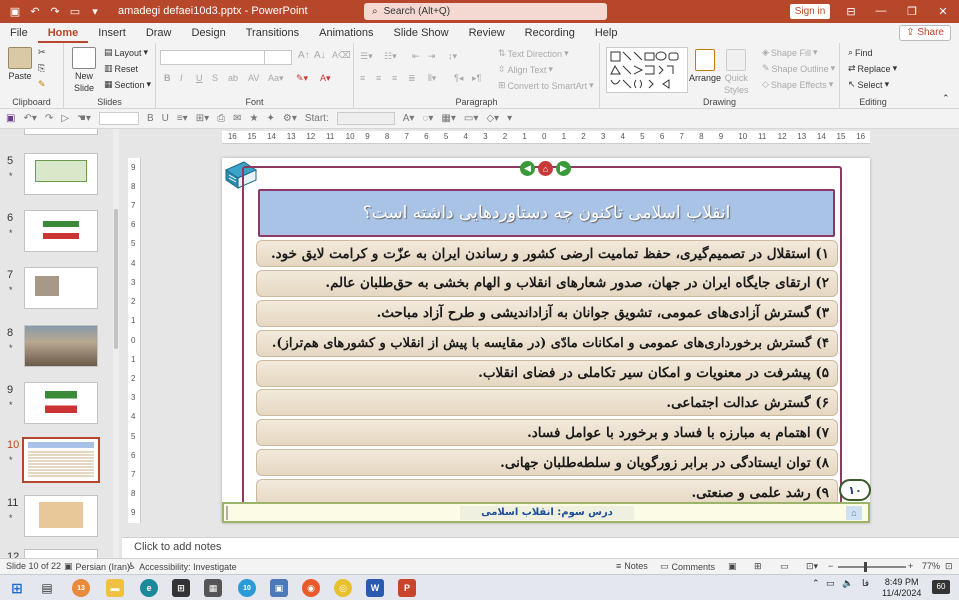 This screenshot has width=959, height=600. I want to click on sign-in-button: Sign in, so click(810, 11).